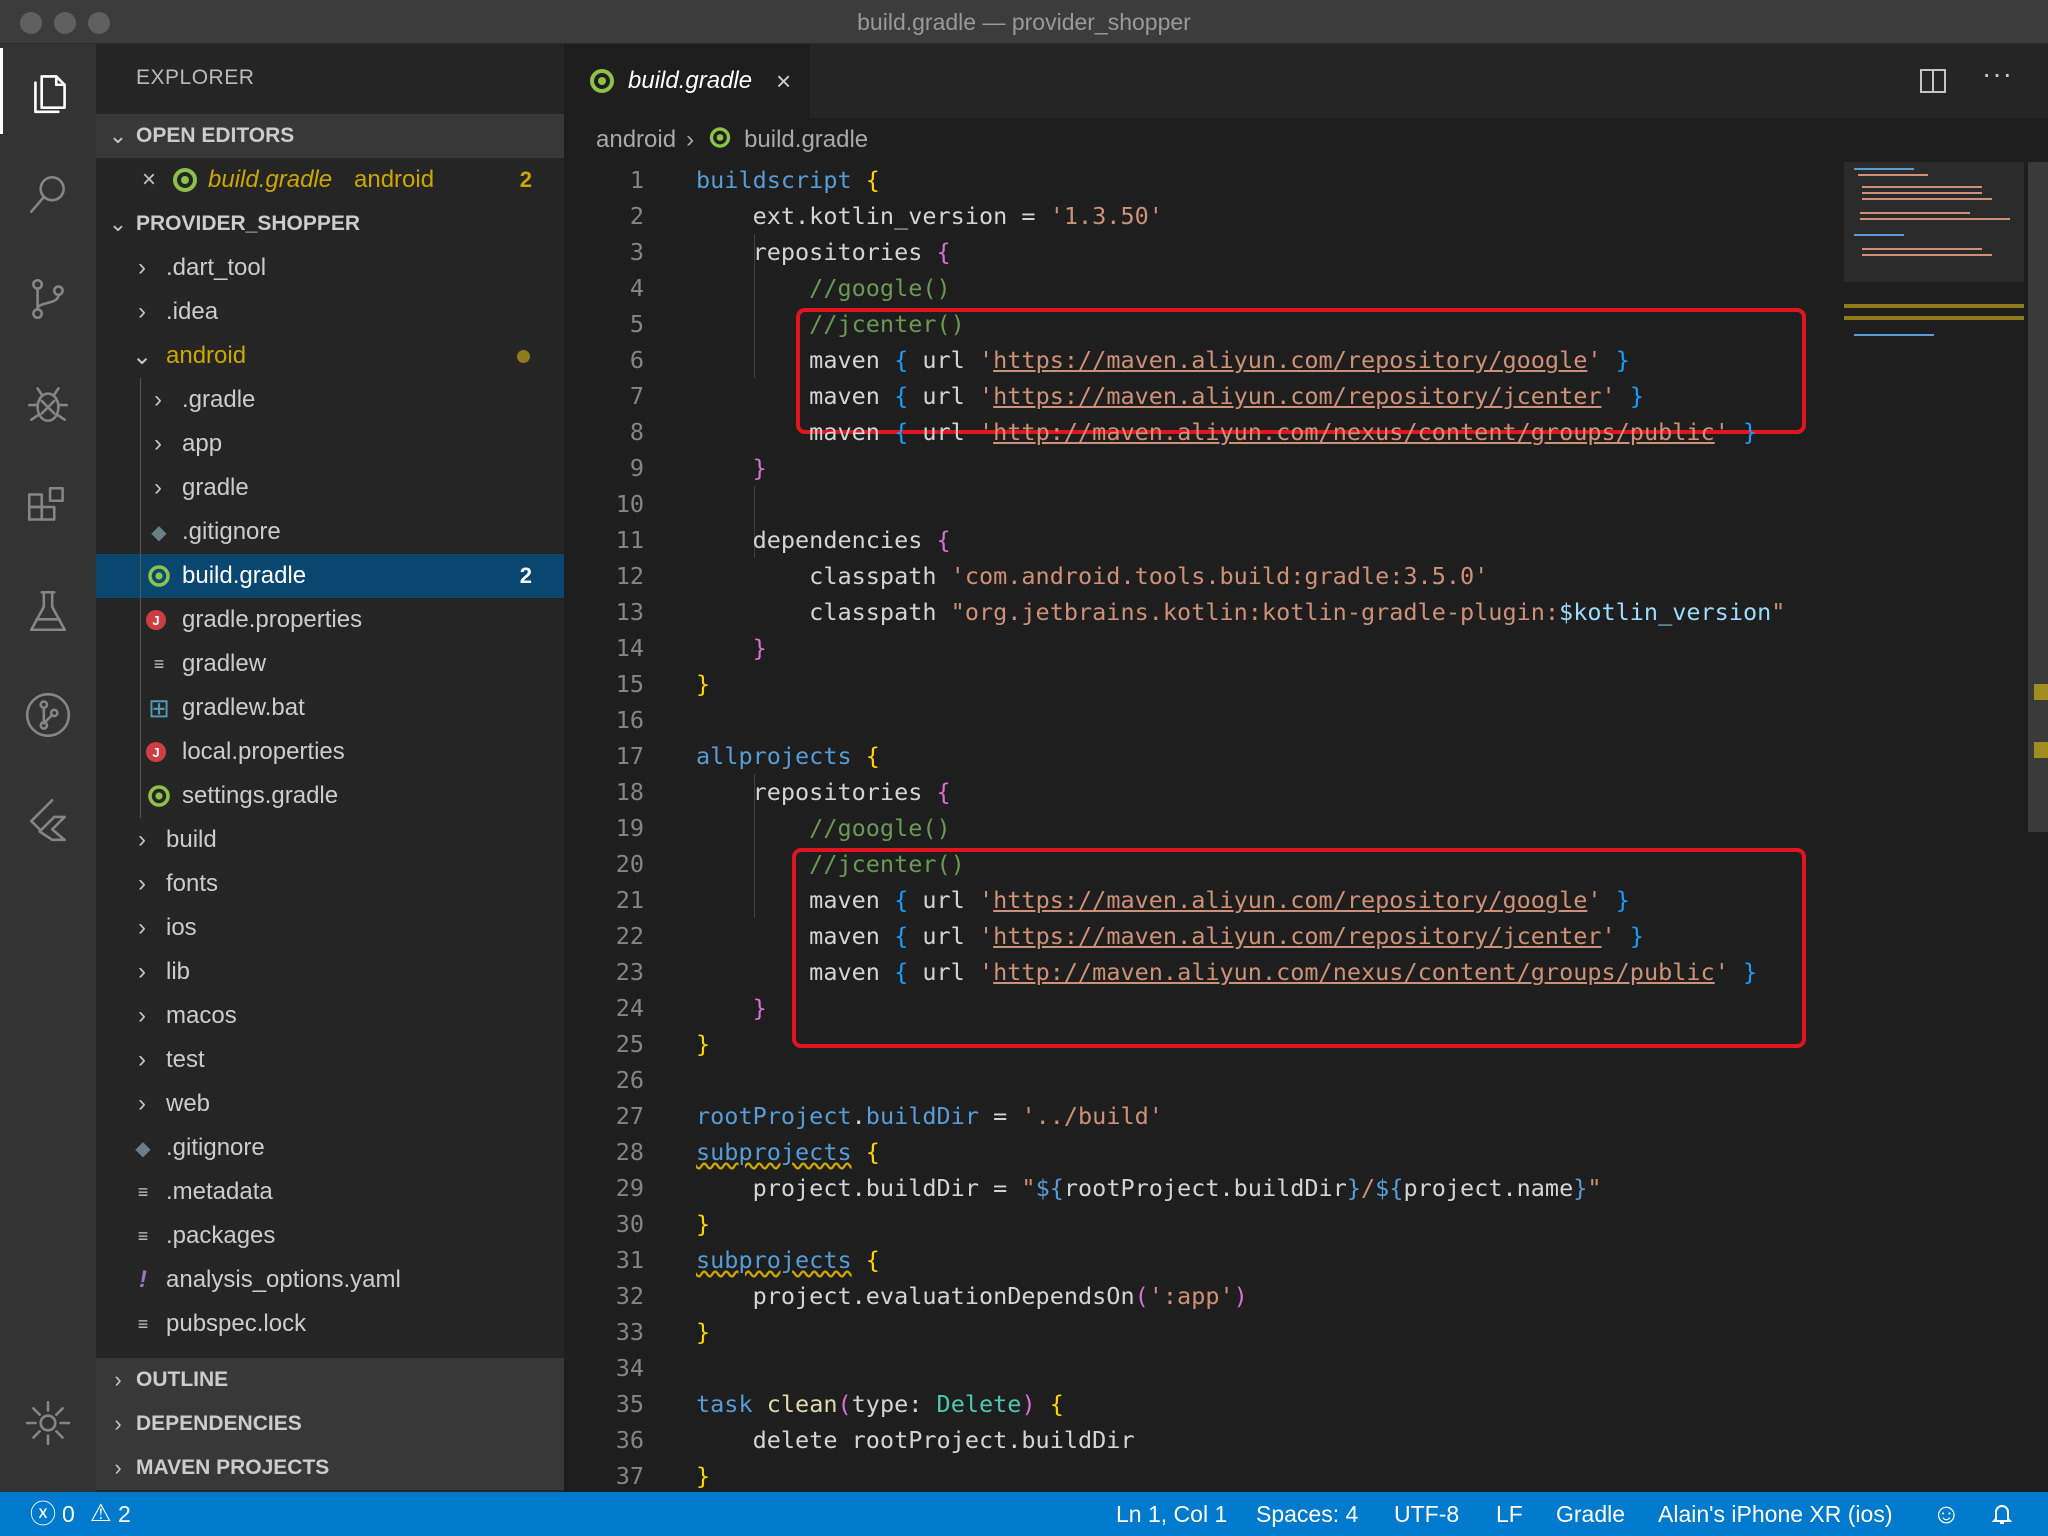  I want to click on git-graph-activity, so click(48, 715).